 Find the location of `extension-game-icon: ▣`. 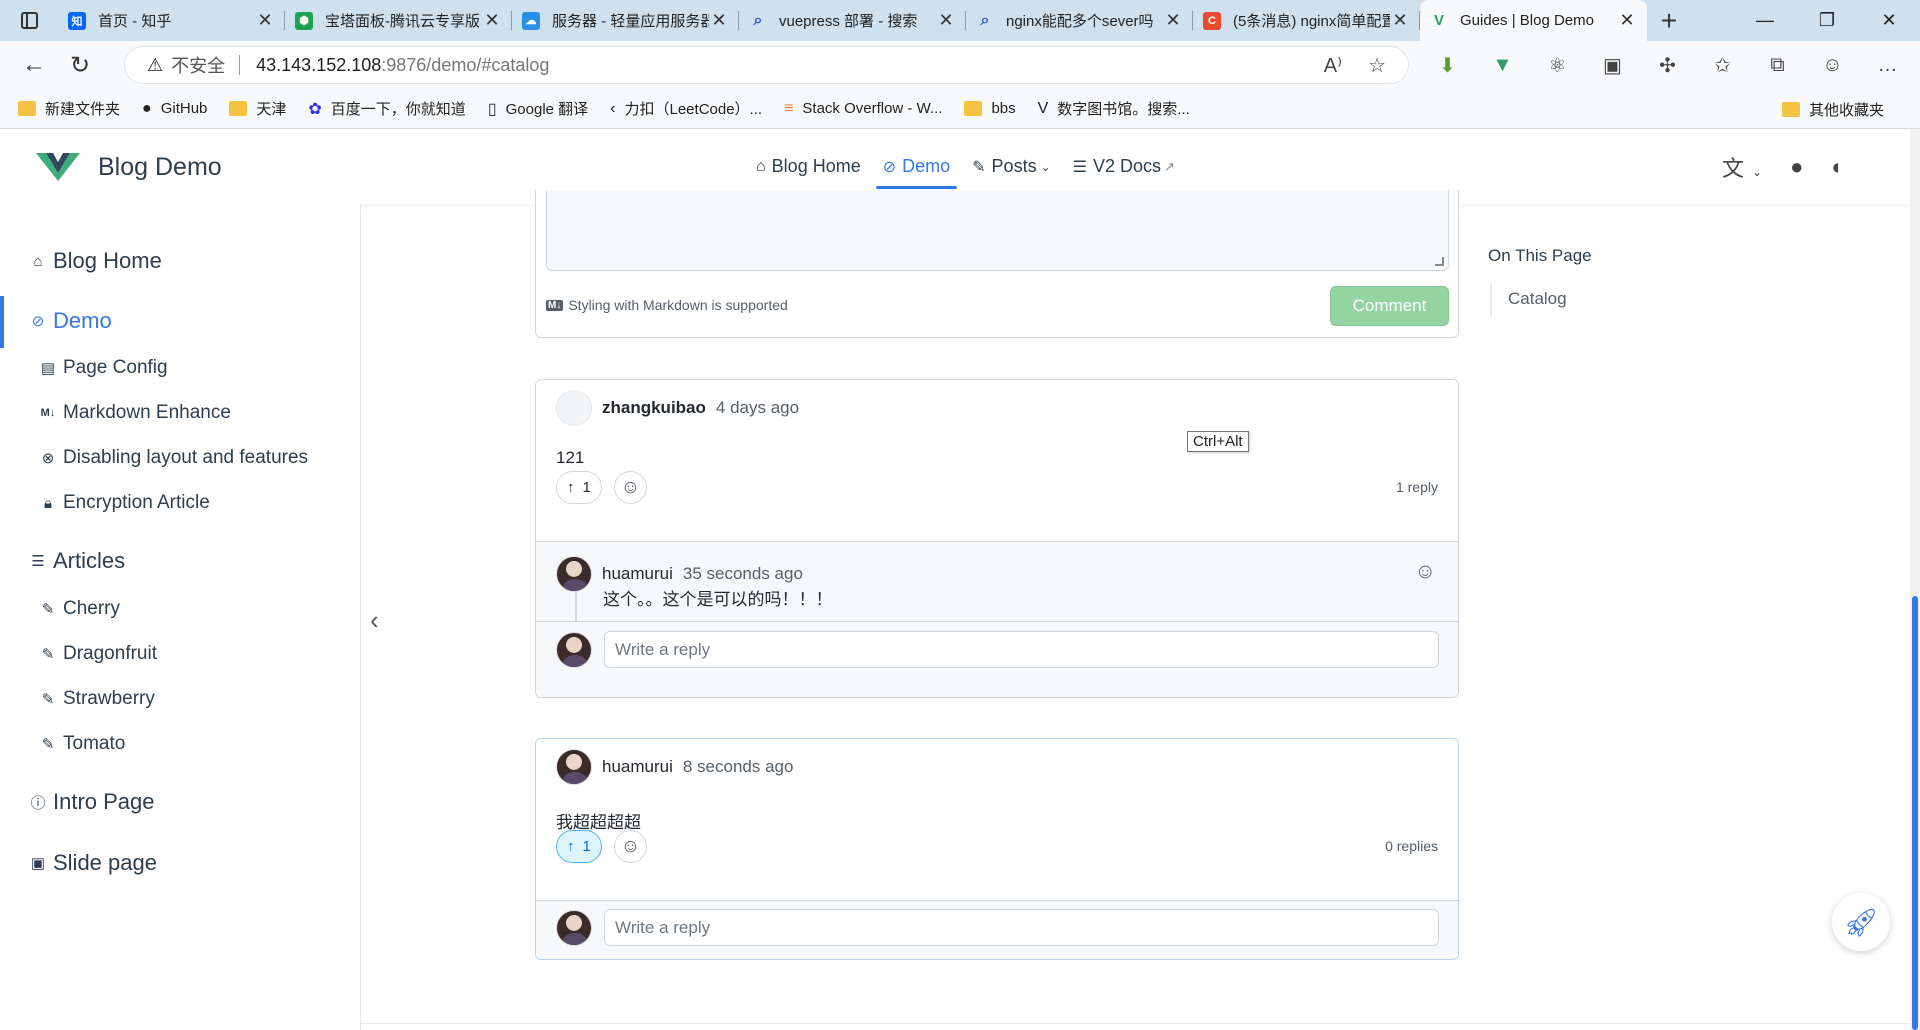

extension-game-icon: ▣ is located at coordinates (1612, 65).